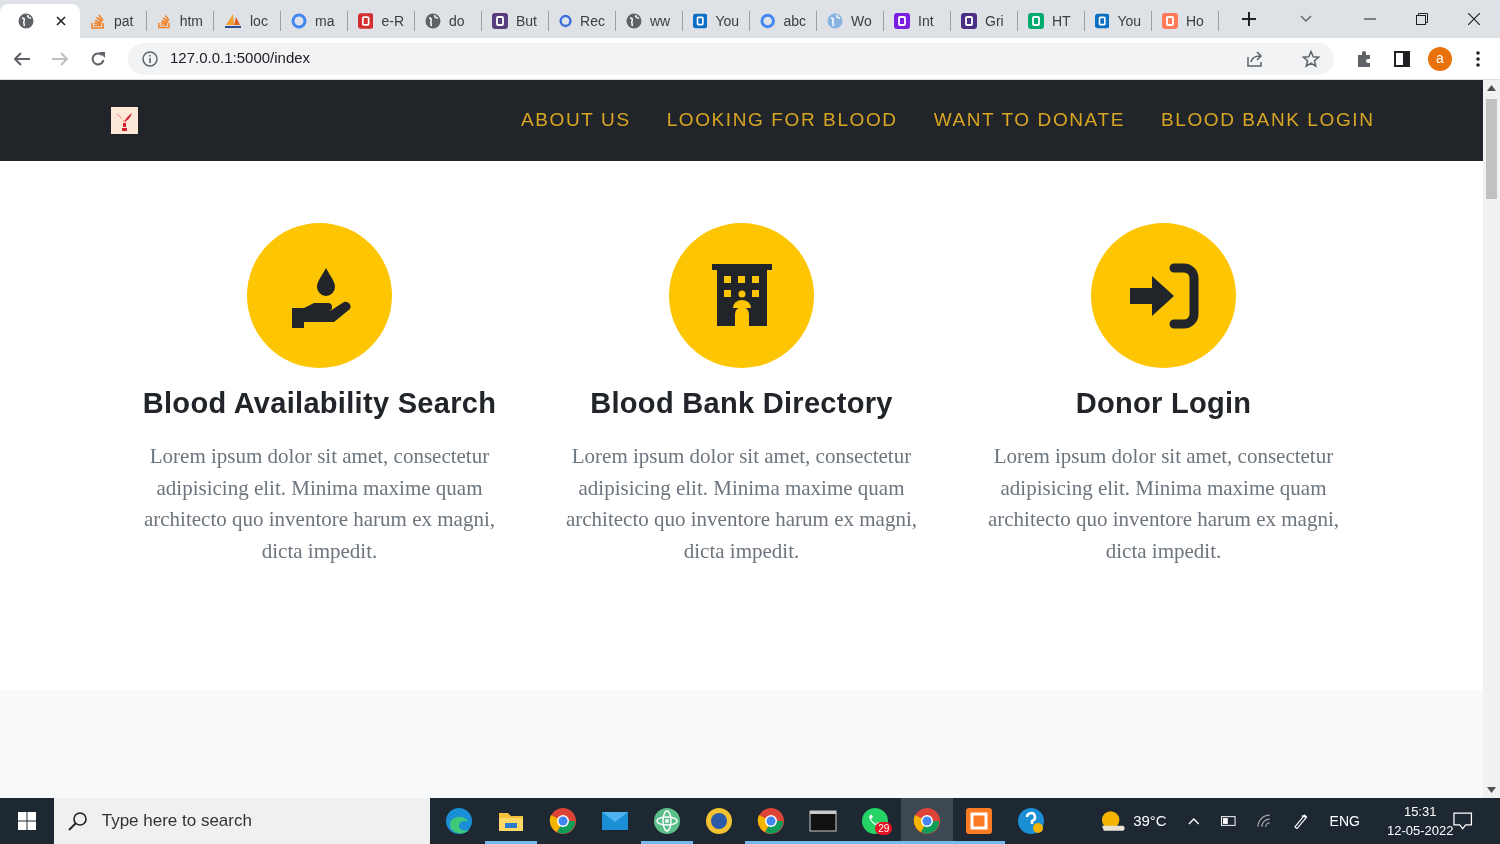 This screenshot has height=844, width=1500. What do you see at coordinates (1420, 831) in the screenshot?
I see `clock-date: 12-05-2022` at bounding box center [1420, 831].